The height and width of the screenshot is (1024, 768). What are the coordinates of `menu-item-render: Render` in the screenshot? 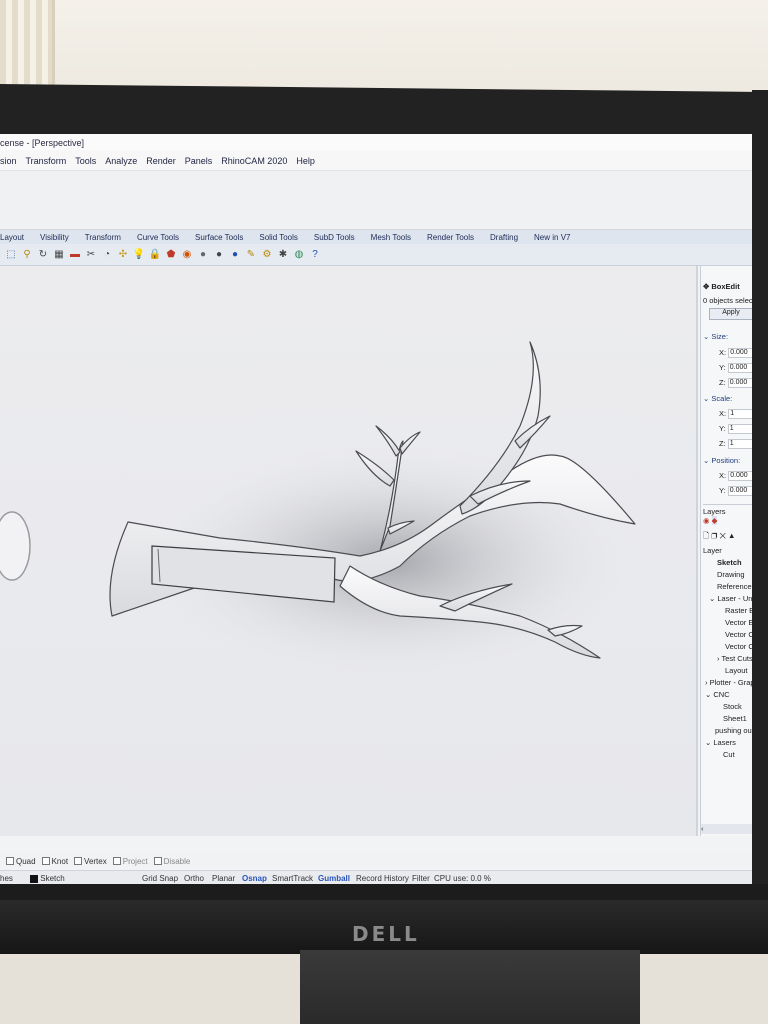 It's located at (161, 163).